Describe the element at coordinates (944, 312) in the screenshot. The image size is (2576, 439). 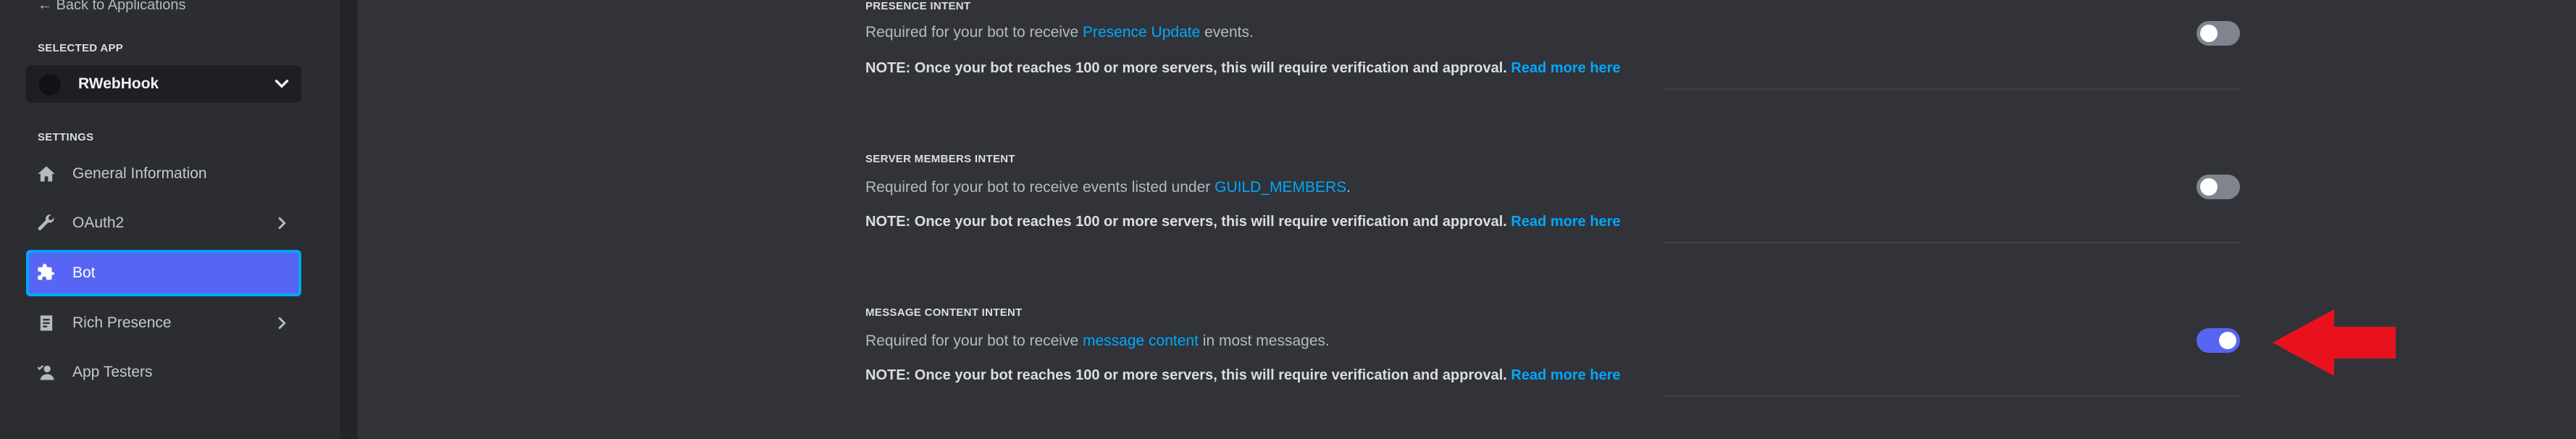
I see `message-content-intent-title: MESSAGE CONTENT INTENT` at that location.